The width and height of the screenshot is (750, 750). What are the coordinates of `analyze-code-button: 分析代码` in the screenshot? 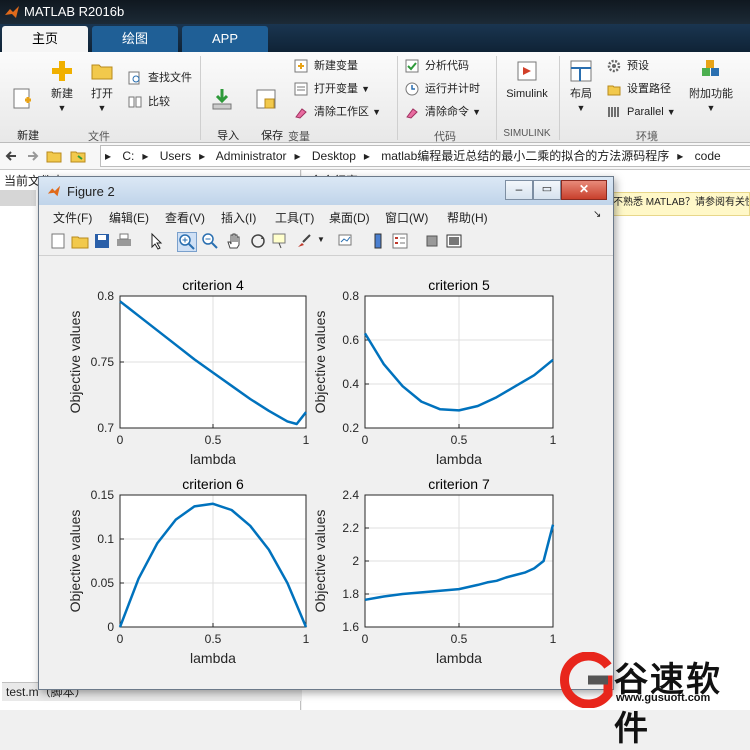 It's located at (437, 66).